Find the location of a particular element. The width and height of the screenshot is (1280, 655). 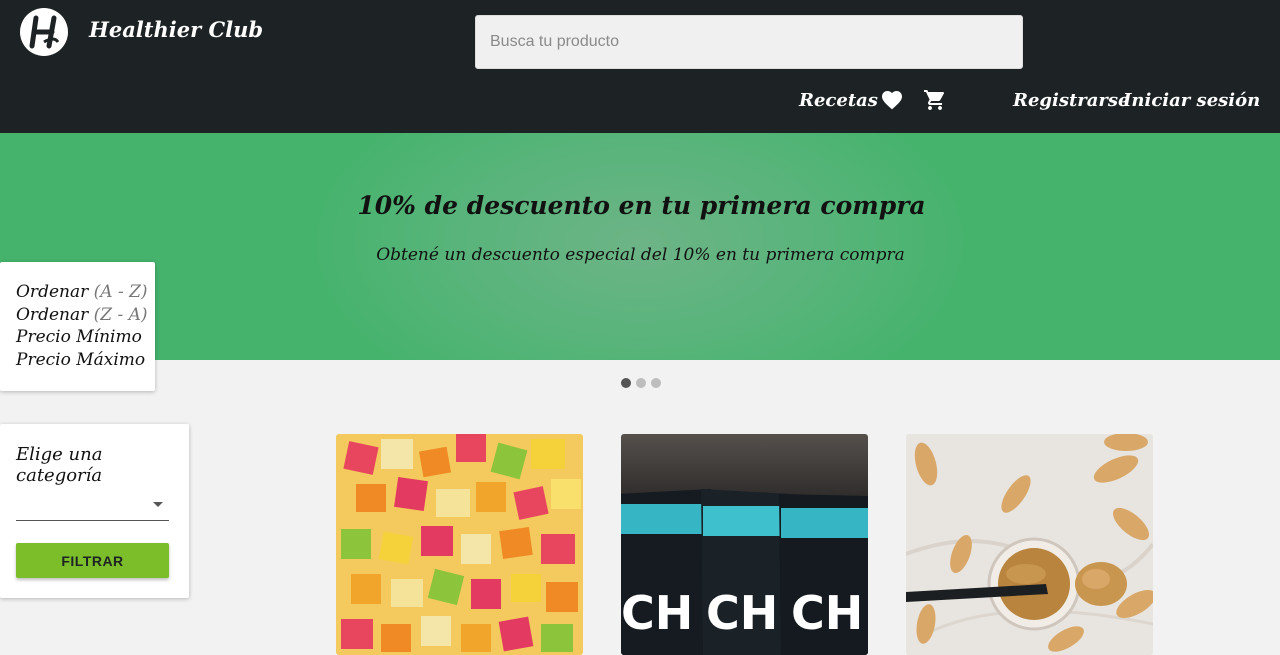

search-input is located at coordinates (749, 42).